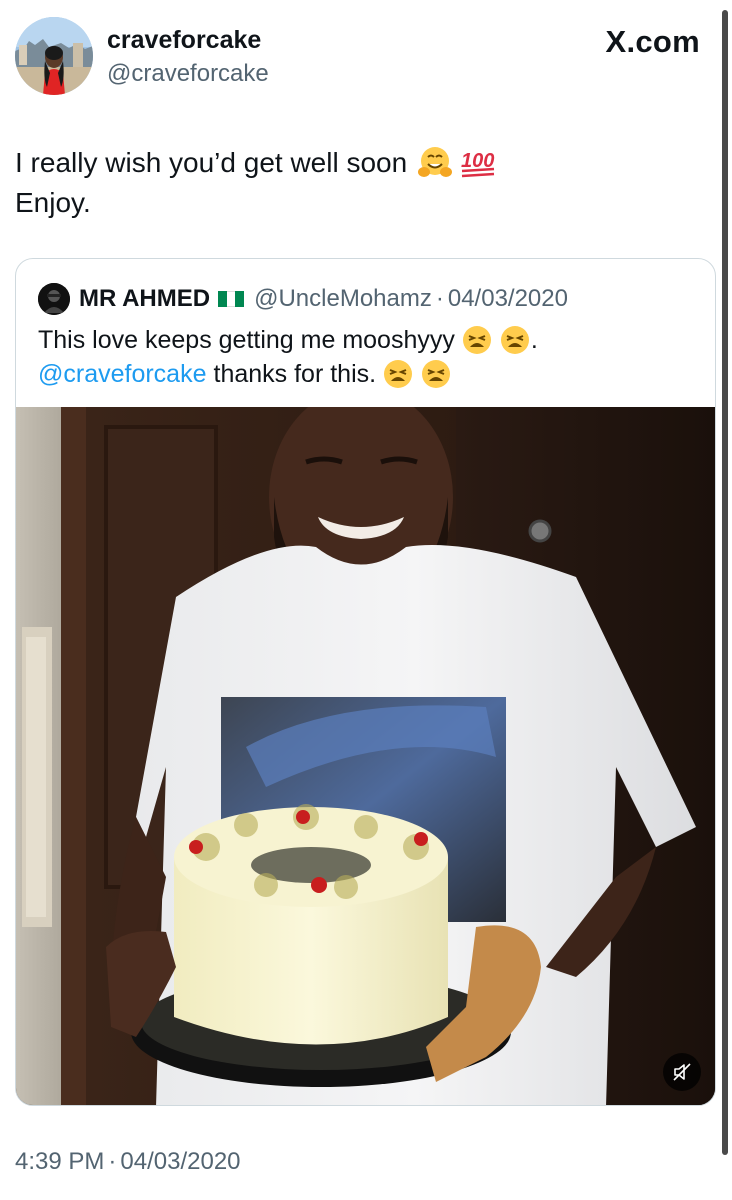 The height and width of the screenshot is (1200, 732). Describe the element at coordinates (295, 374) in the screenshot. I see `quoted-line-2: thanks for this.` at that location.